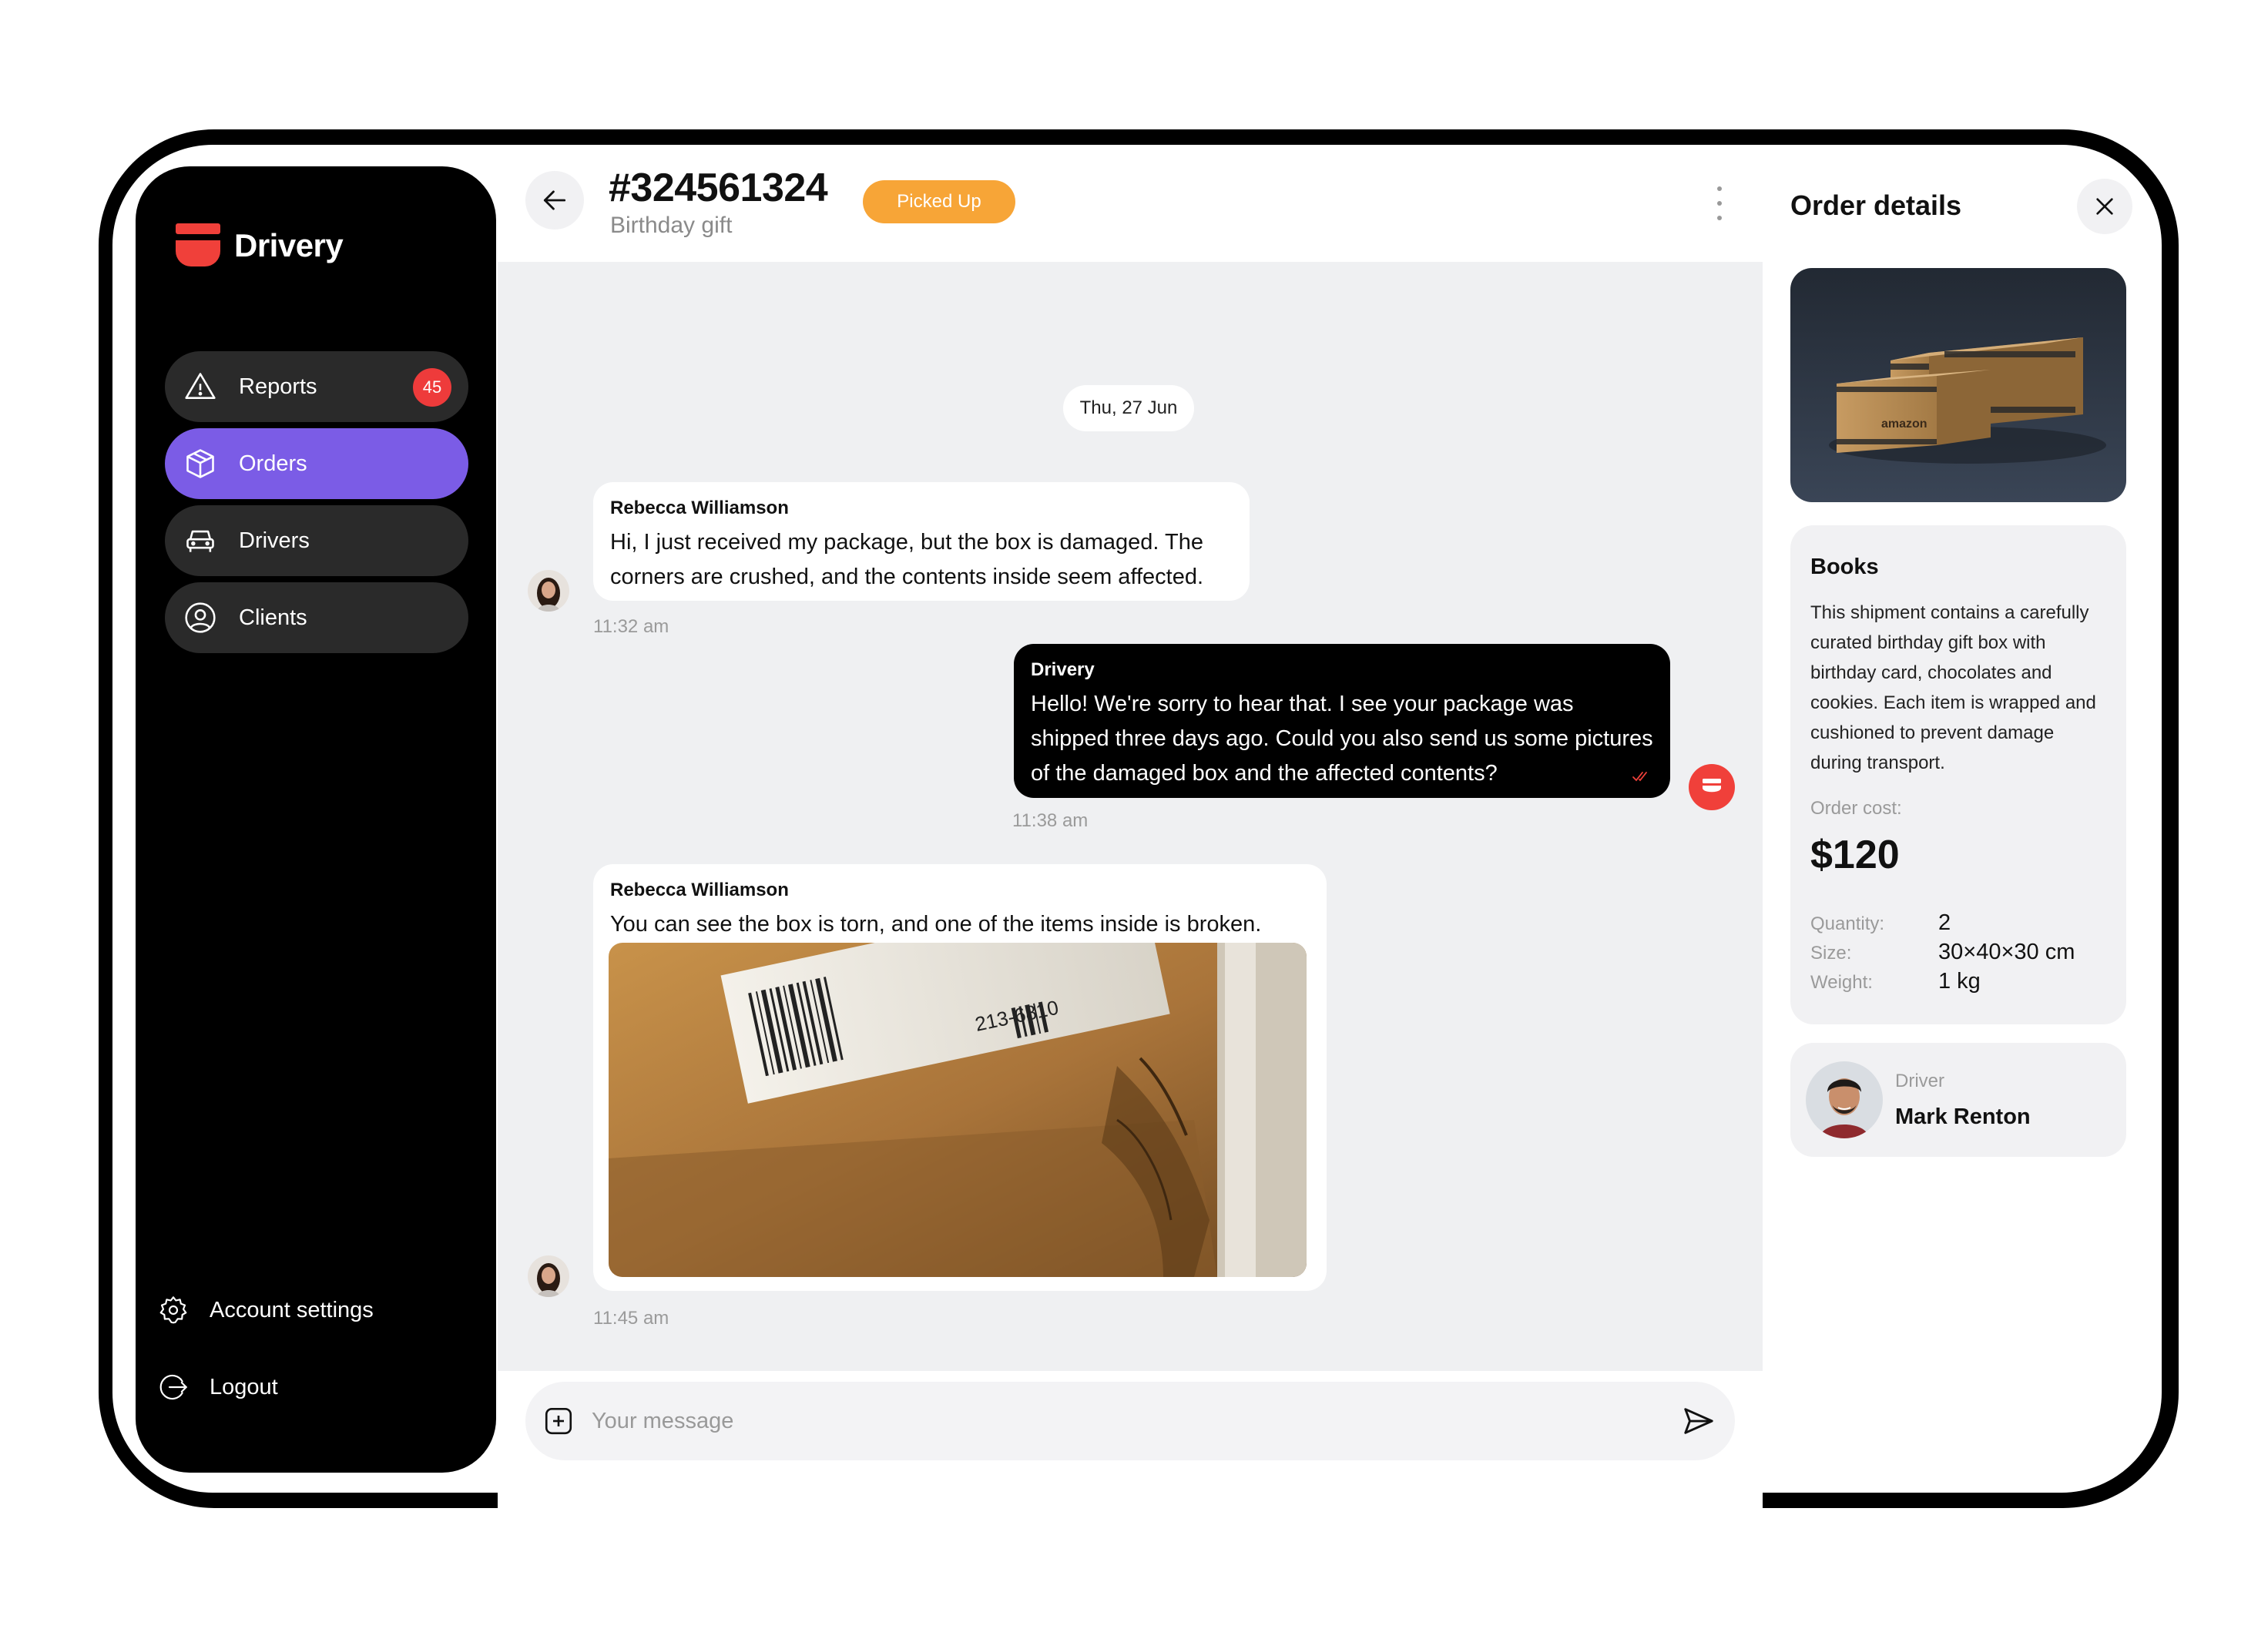 This screenshot has width=2268, height=1639. What do you see at coordinates (173, 1310) in the screenshot?
I see `gear-icon` at bounding box center [173, 1310].